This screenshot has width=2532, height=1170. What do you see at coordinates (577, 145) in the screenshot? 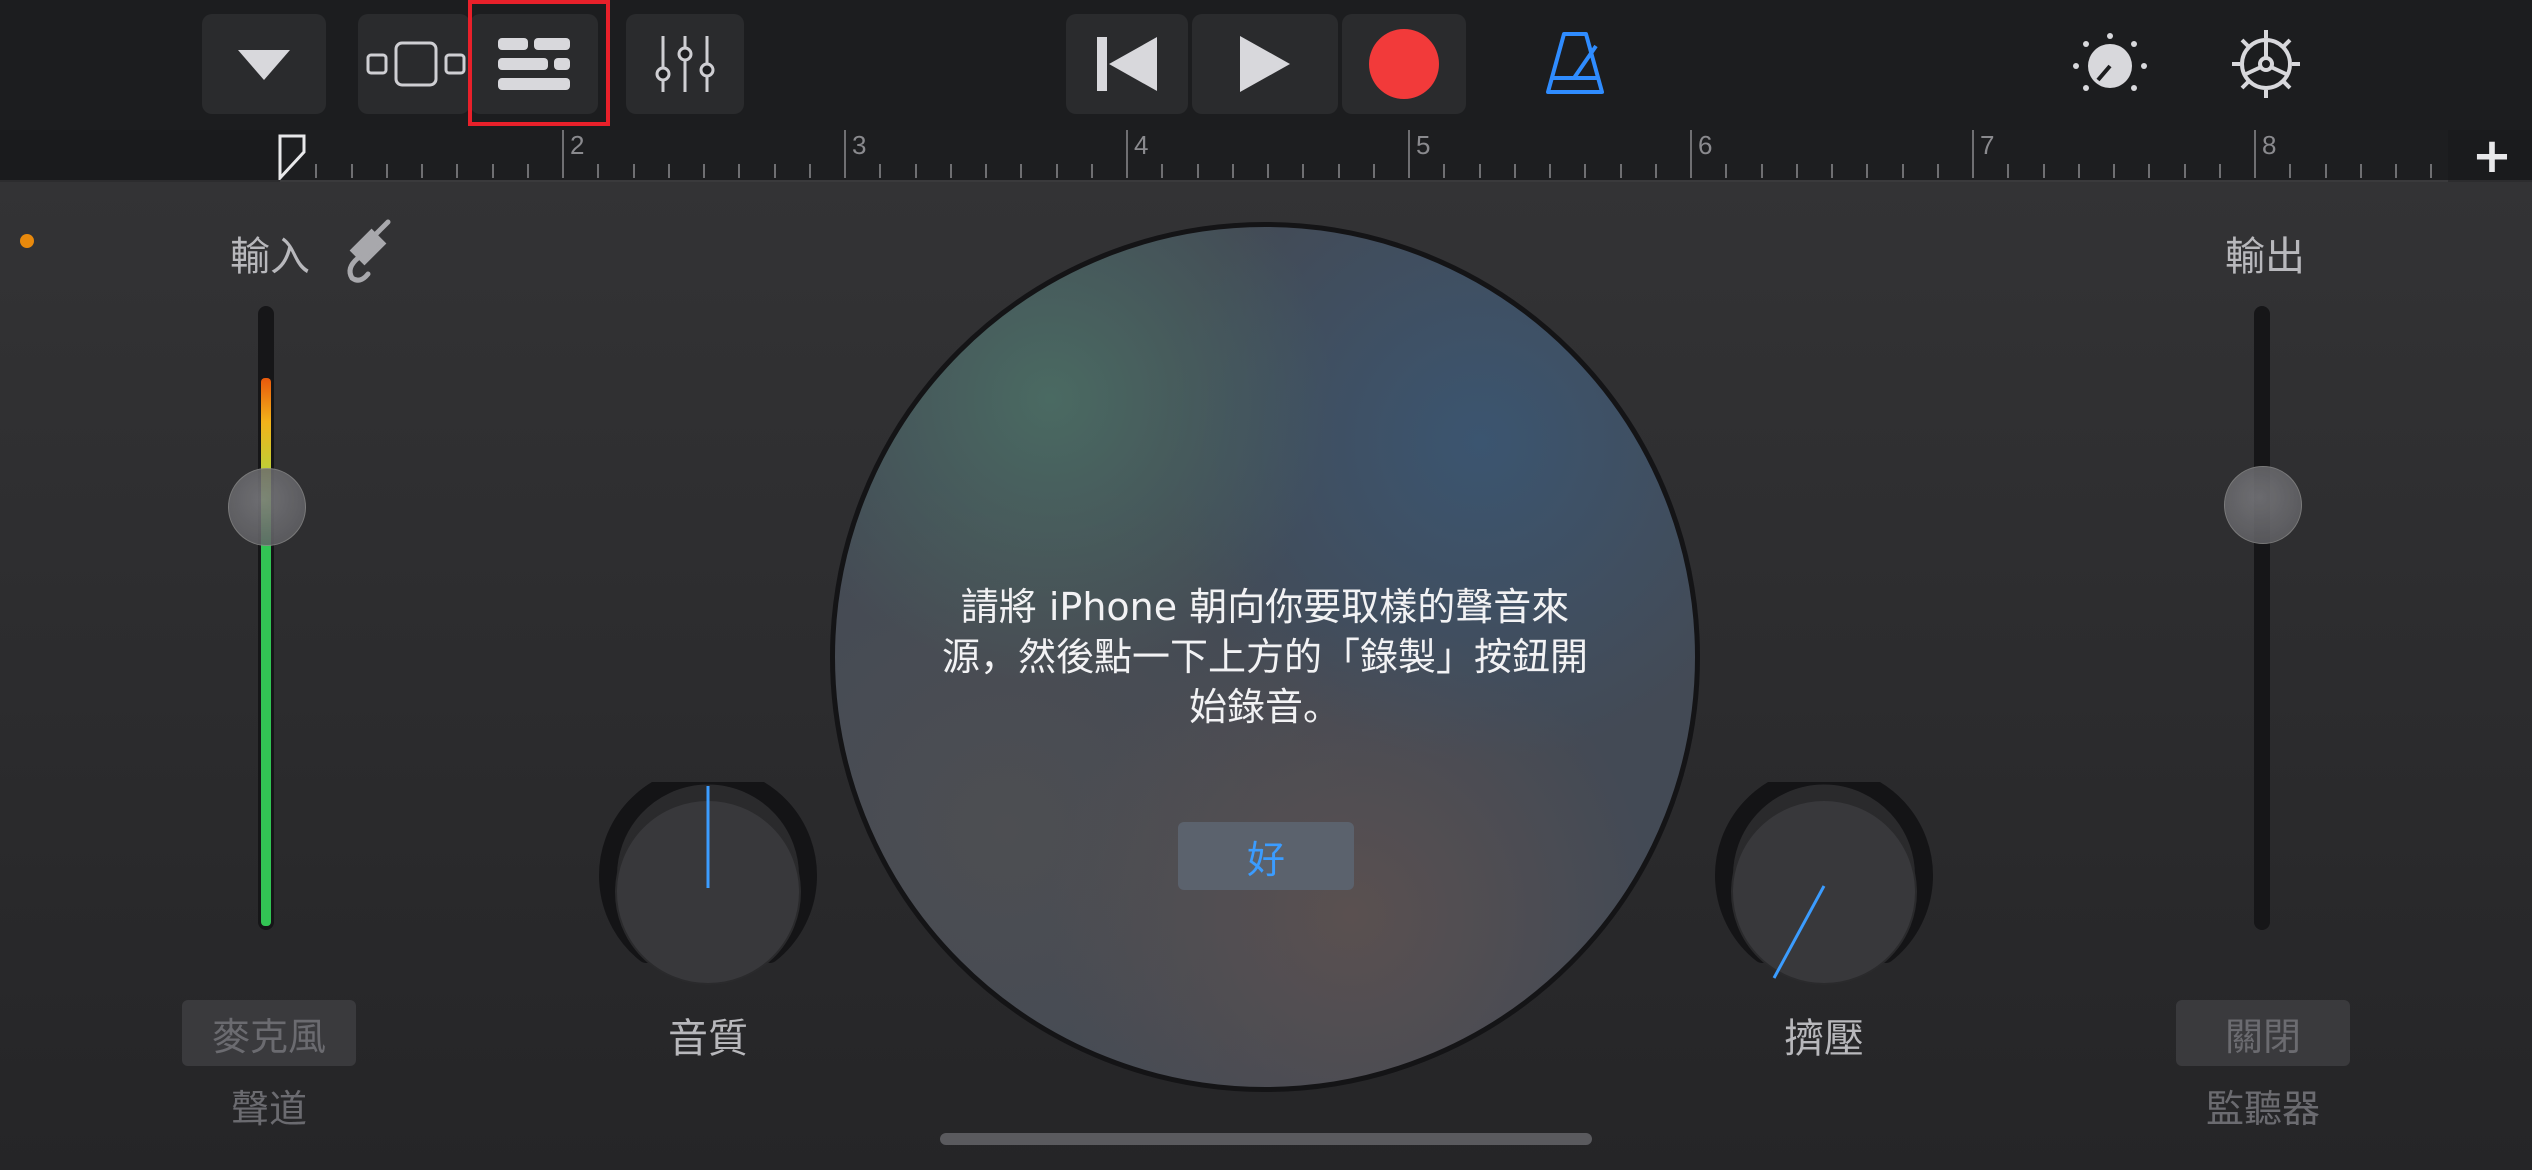
I see `ruler-bar-number: 2` at bounding box center [577, 145].